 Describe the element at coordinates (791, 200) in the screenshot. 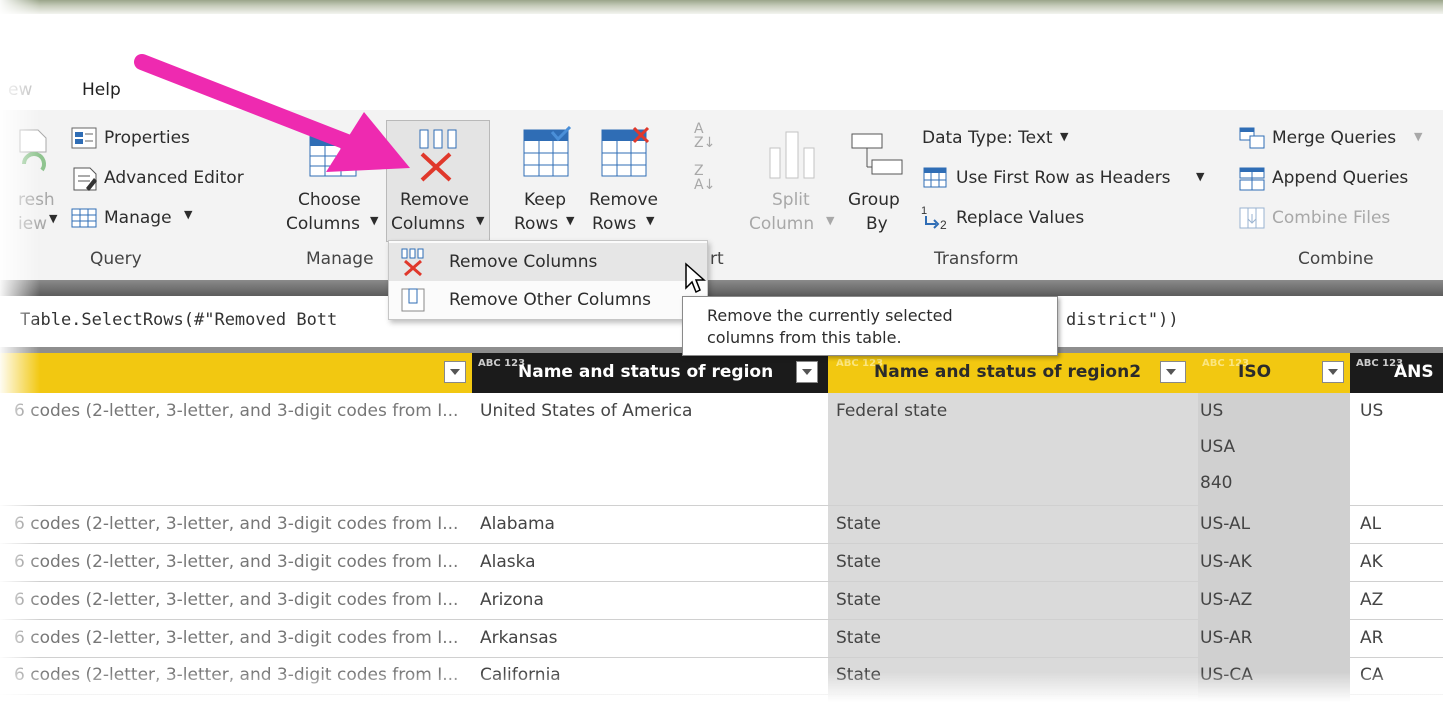

I see `split-column-label-1: Split` at that location.